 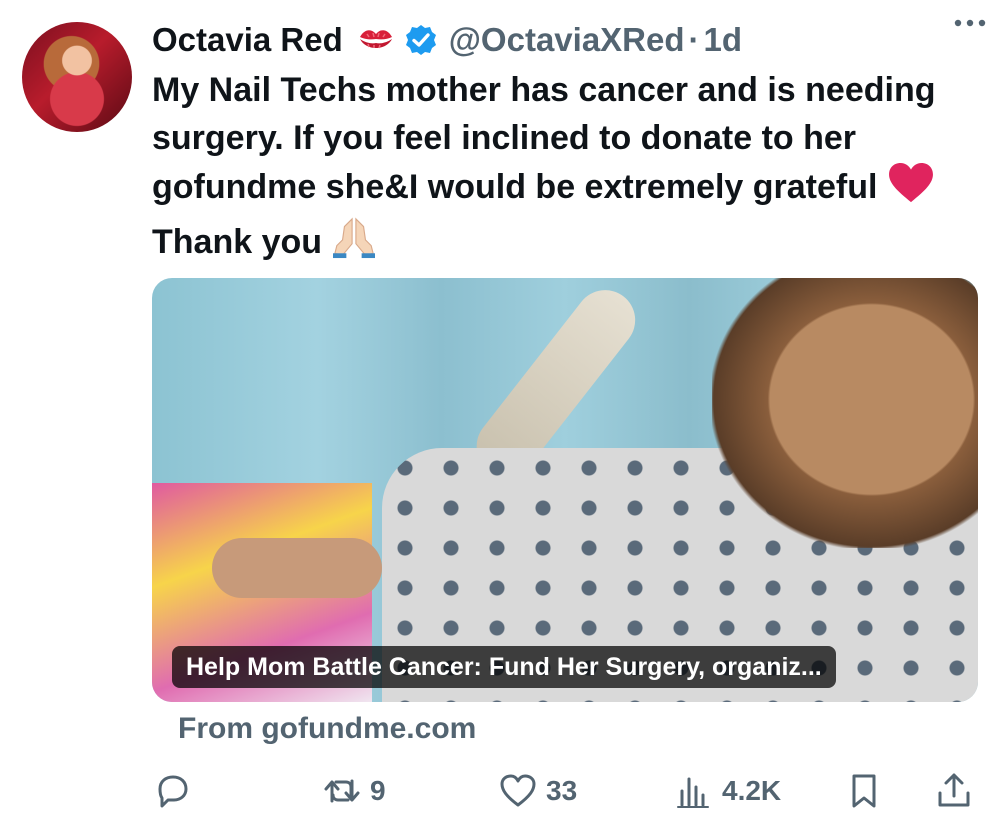 I want to click on reply-button, so click(x=176, y=791).